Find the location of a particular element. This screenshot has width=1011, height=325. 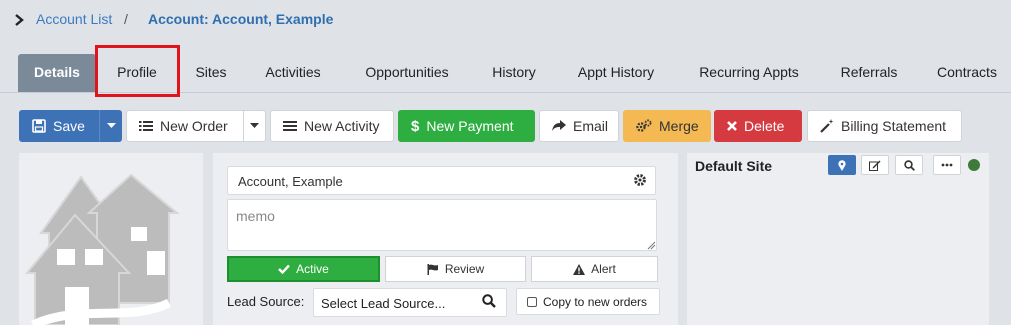

tab-details: Details is located at coordinates (57, 73).